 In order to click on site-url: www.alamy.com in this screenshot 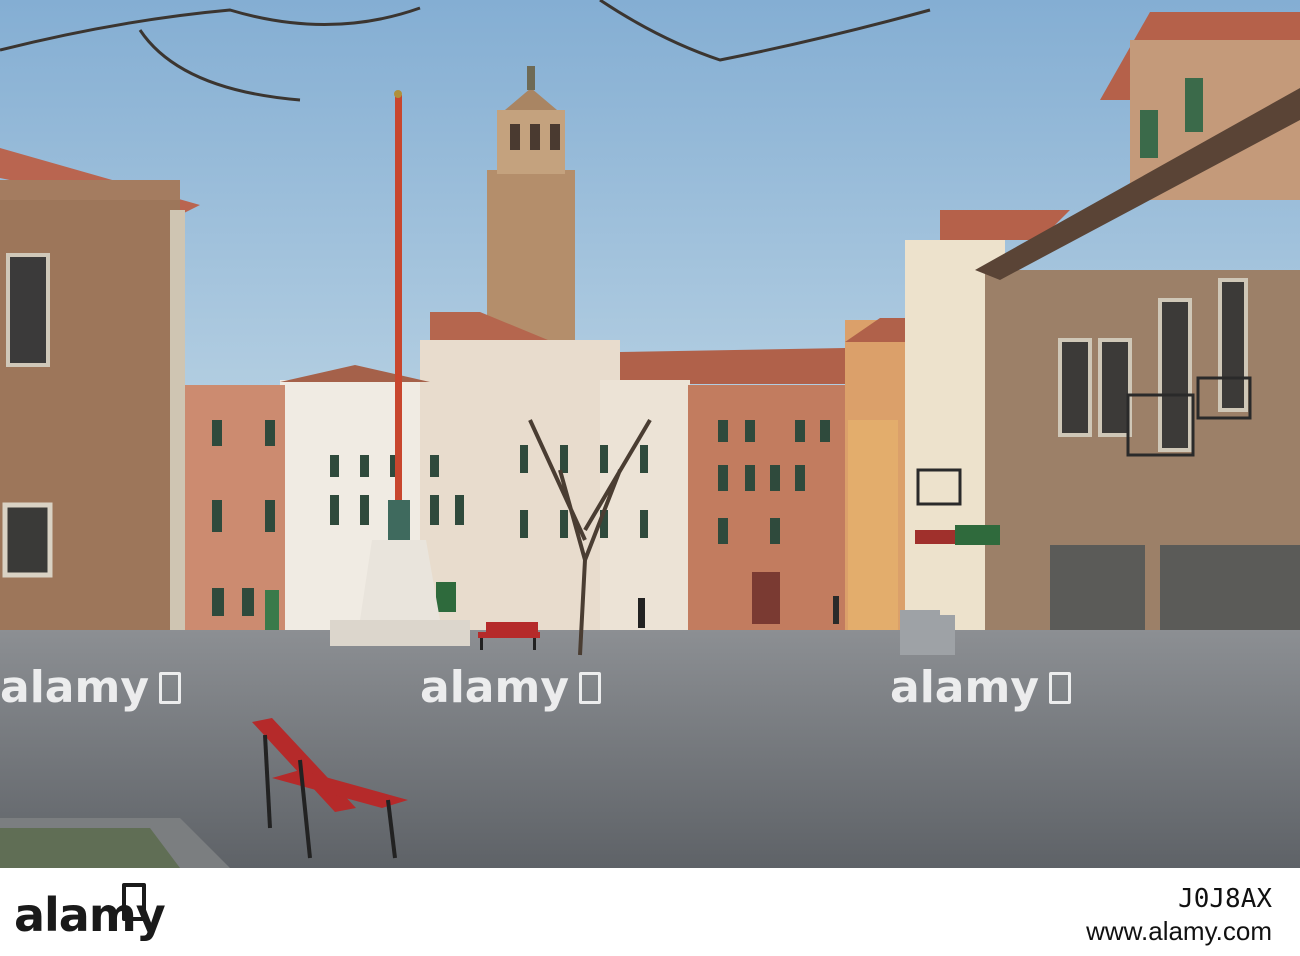, I will do `click(1179, 931)`.